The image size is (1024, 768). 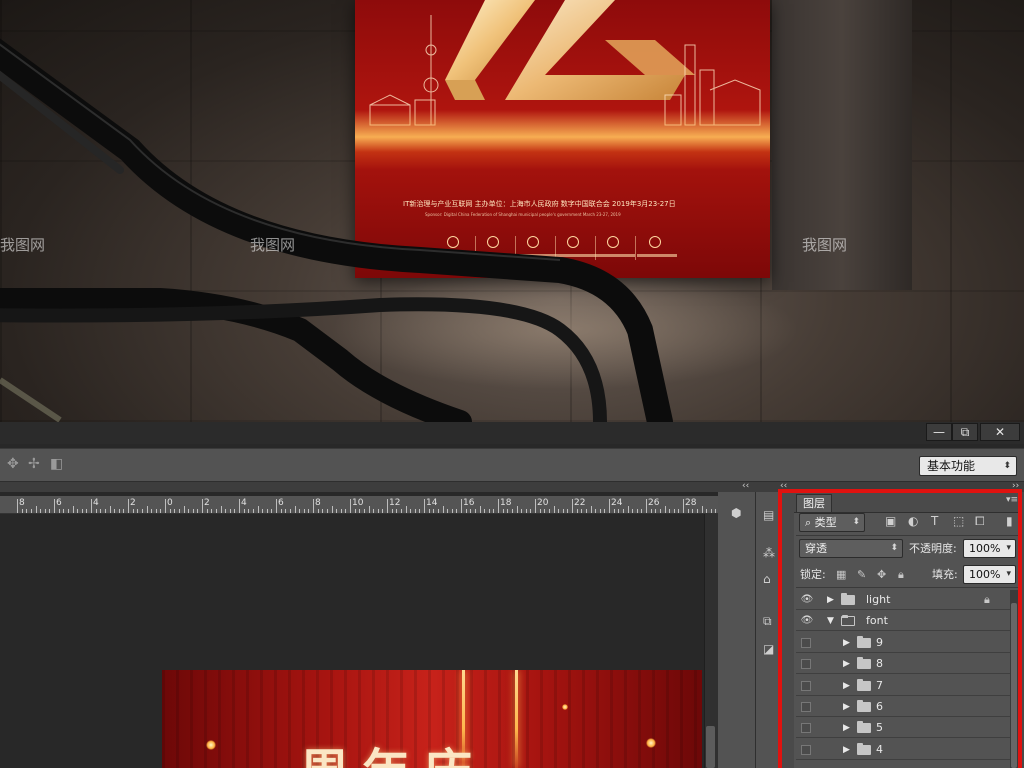 I want to click on lock-all-icon: 🔒︎, so click(x=901, y=575).